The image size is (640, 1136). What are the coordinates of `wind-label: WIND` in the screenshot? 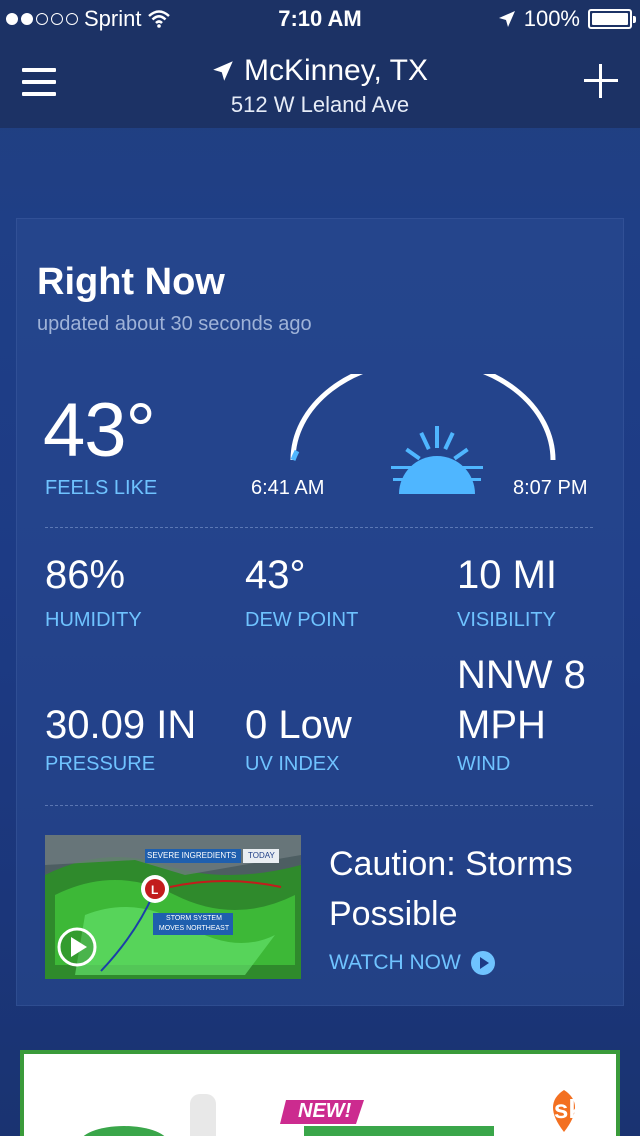 It's located at (484, 764).